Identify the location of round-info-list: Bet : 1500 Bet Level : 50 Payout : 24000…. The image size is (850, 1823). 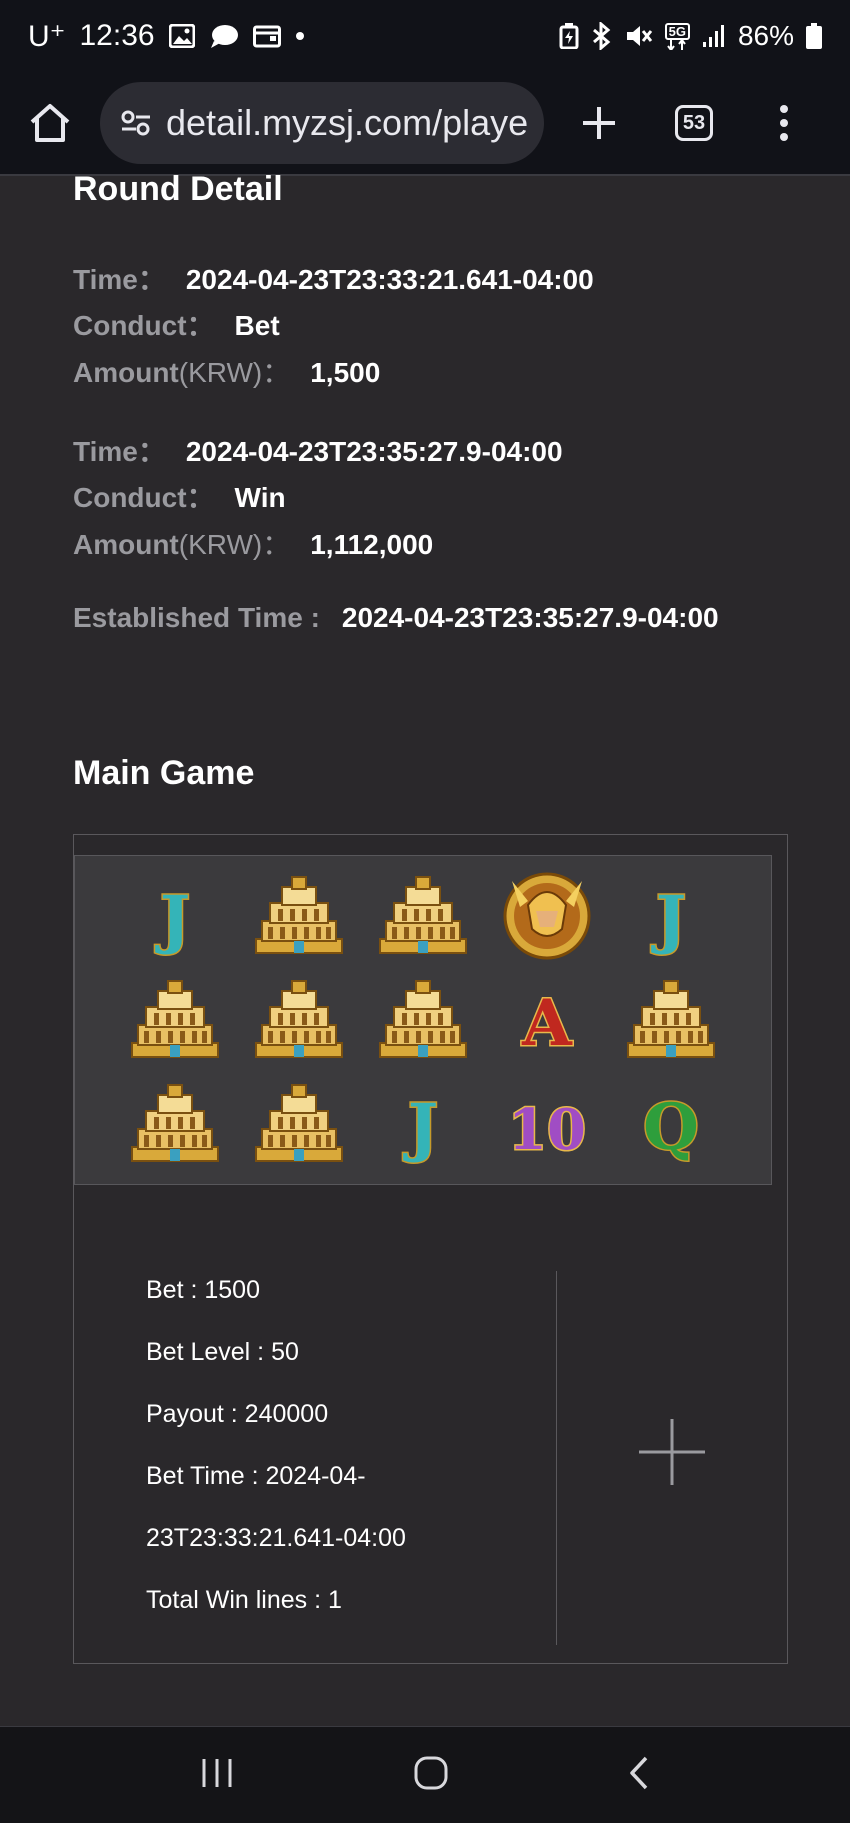
(276, 1461).